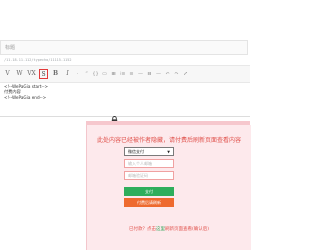 The width and height of the screenshot is (320, 250). I want to click on payment-method-value: 微信支付, so click(136, 151).